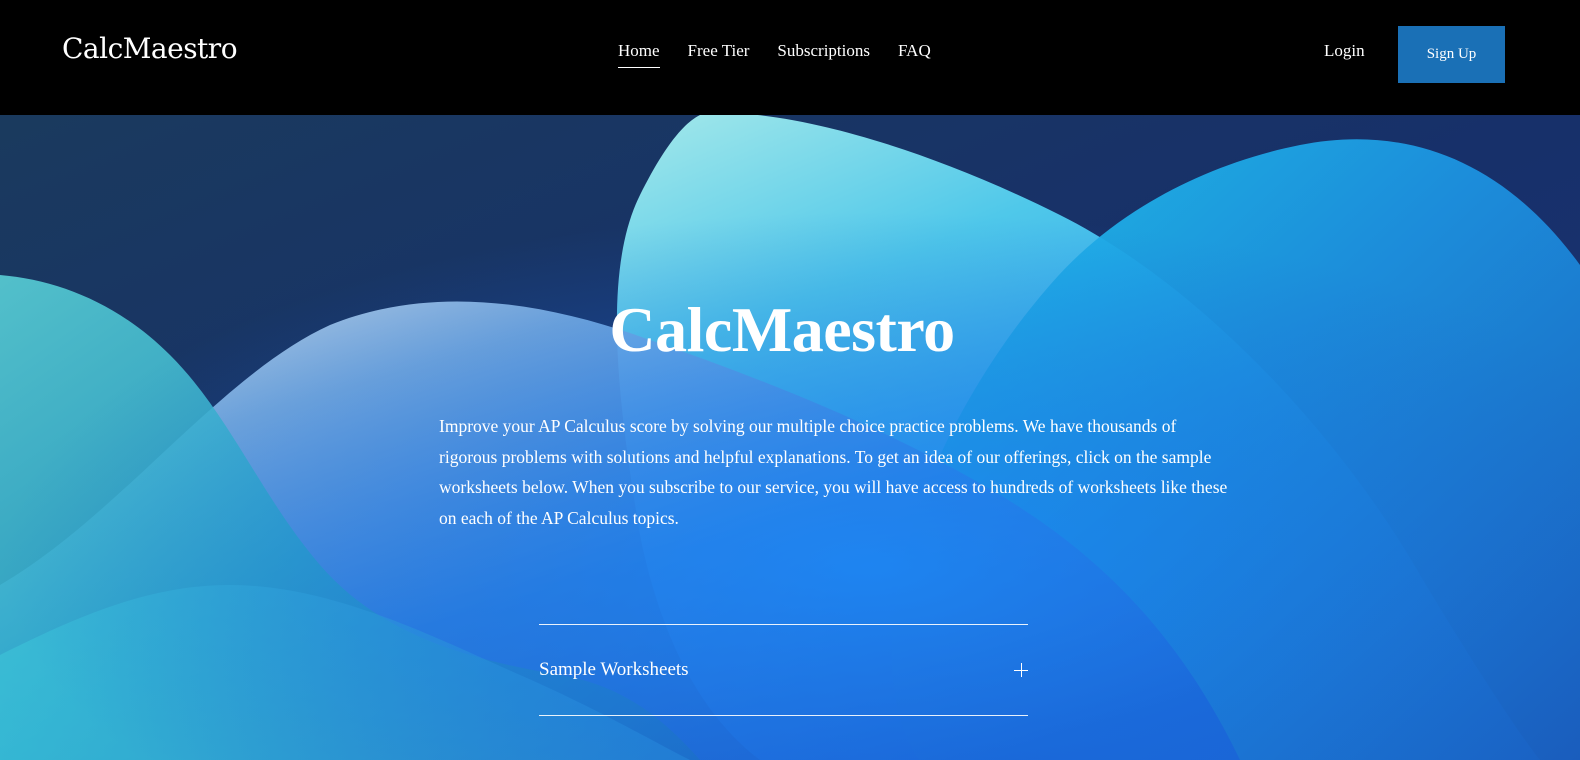  I want to click on sign-up-button: Sign Up, so click(1451, 54).